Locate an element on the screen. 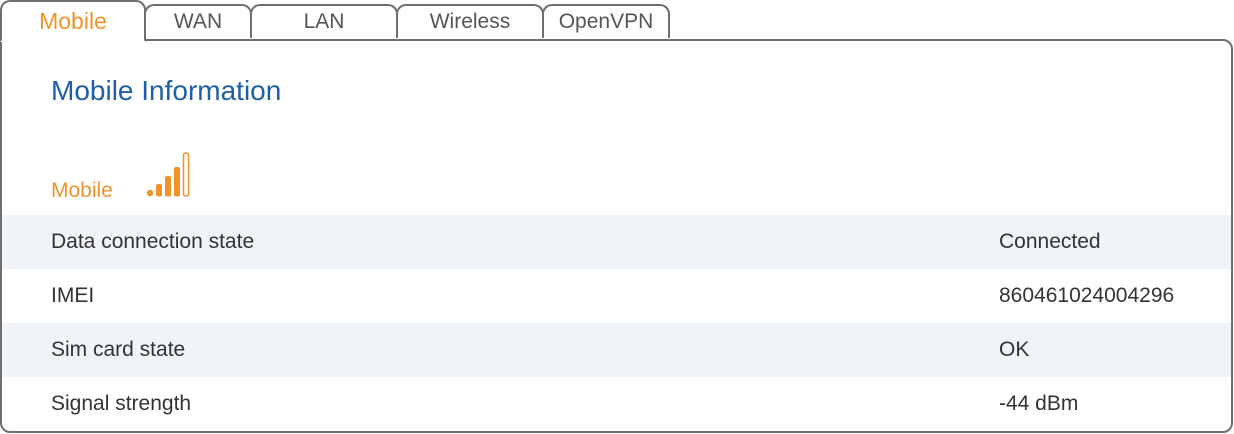 The height and width of the screenshot is (434, 1234). row-label: Signal strength is located at coordinates (121, 403).